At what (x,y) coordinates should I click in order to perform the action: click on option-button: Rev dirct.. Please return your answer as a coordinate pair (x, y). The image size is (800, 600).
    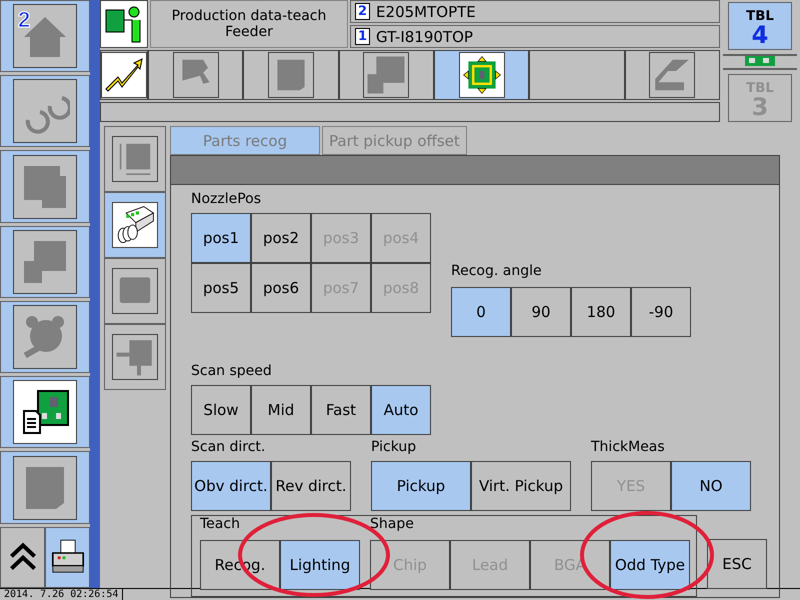
    Looking at the image, I should click on (311, 486).